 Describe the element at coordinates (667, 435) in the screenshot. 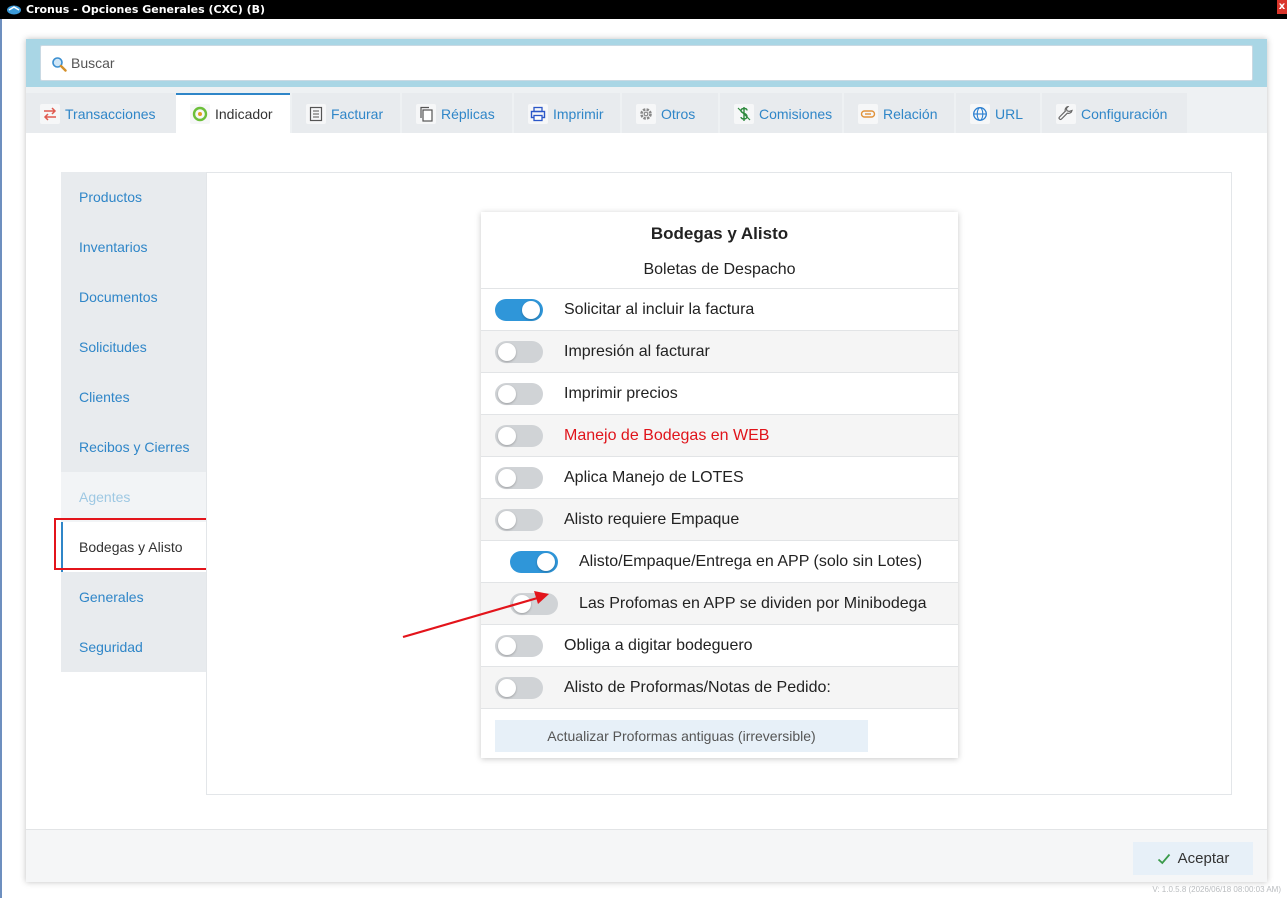

I see `option-label: Manejo de Bodegas en WEB` at that location.